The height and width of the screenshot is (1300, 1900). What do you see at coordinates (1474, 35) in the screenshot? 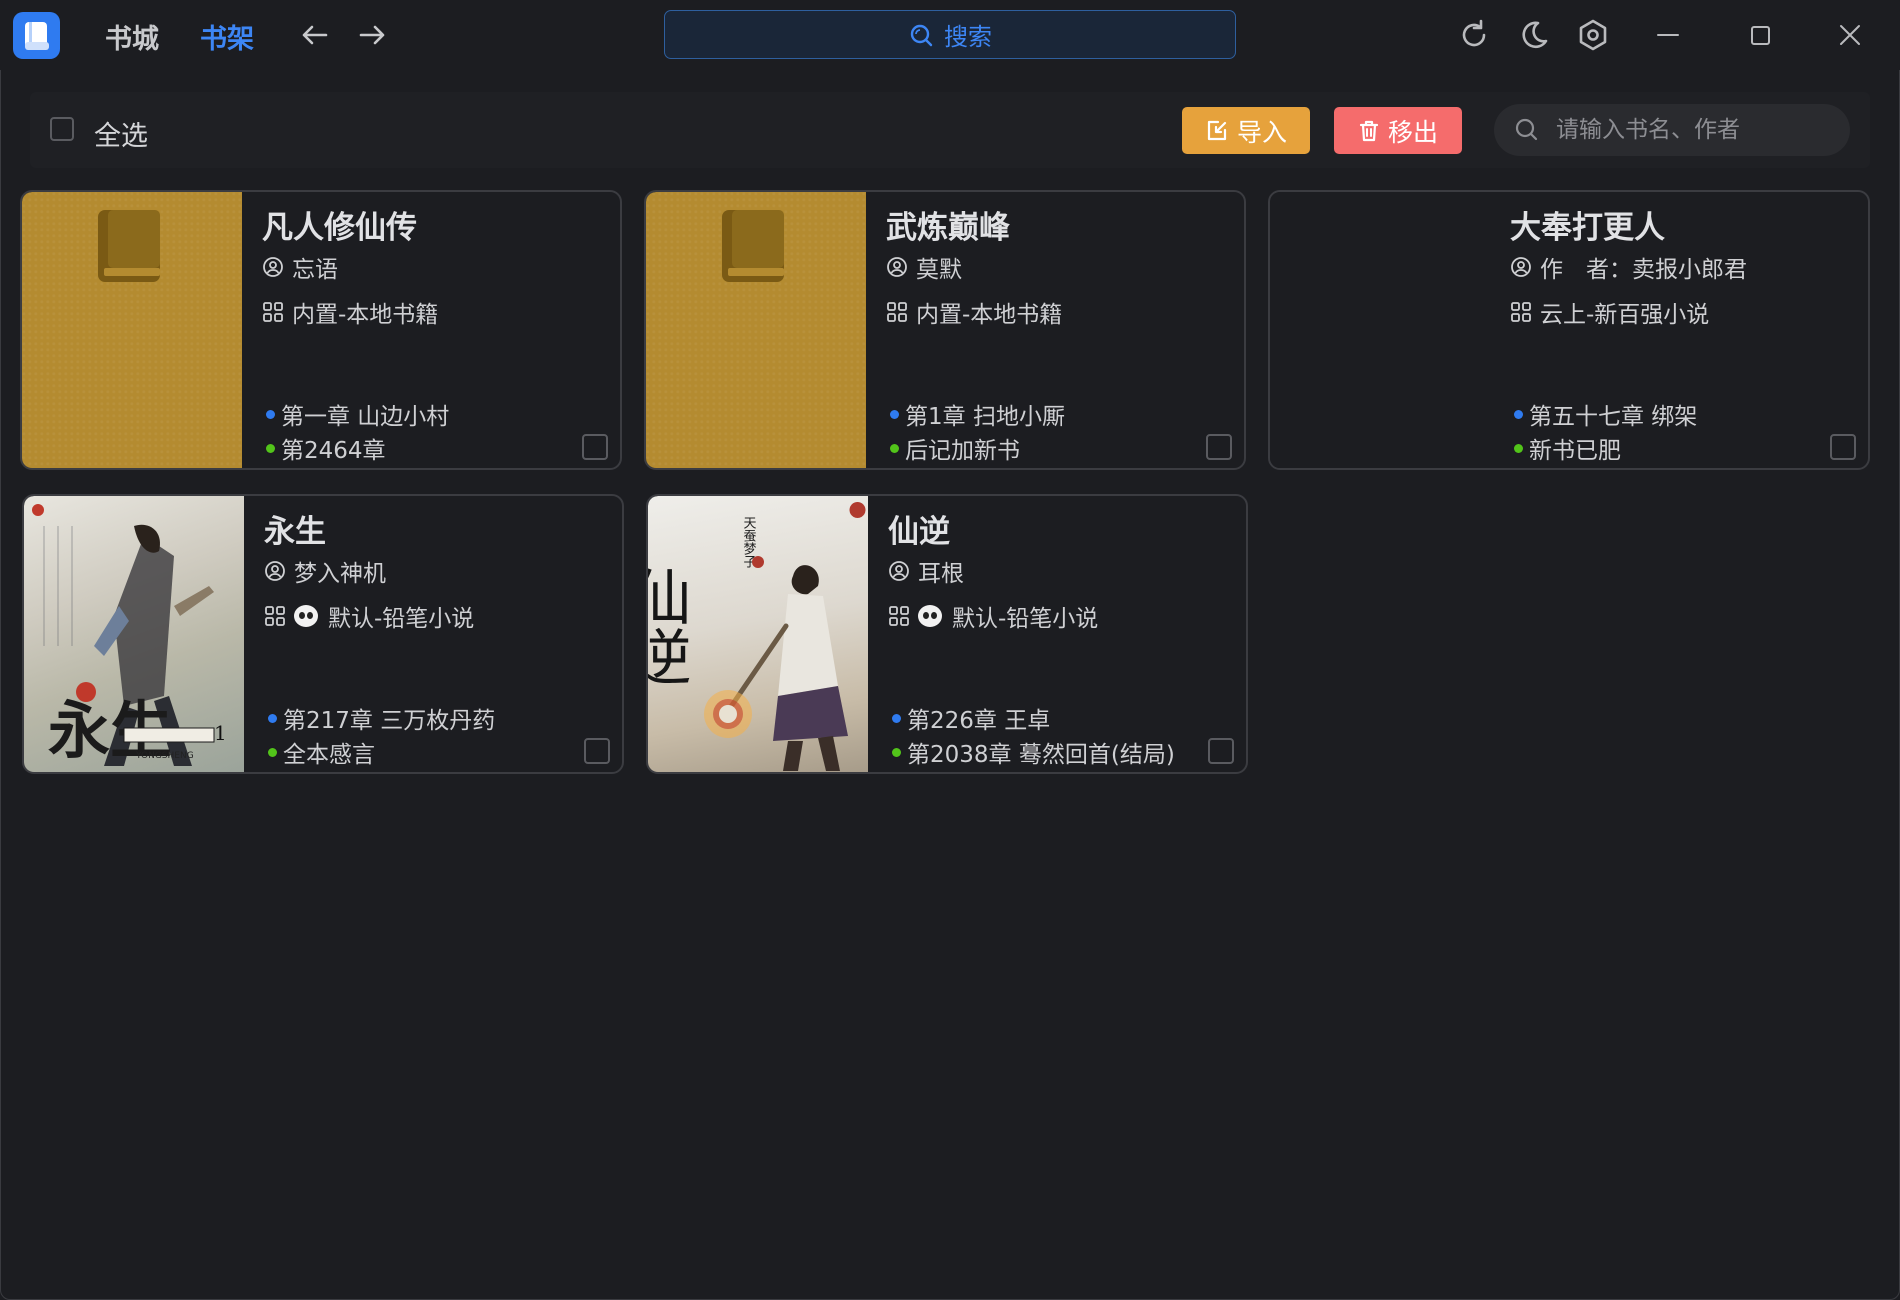
I see `refresh-icon` at bounding box center [1474, 35].